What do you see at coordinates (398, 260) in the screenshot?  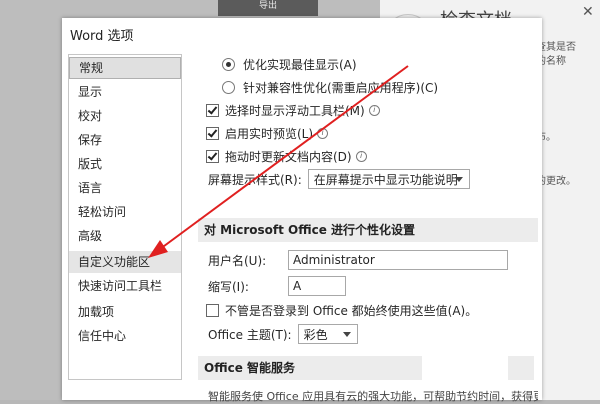 I see `username-field: Administrator` at bounding box center [398, 260].